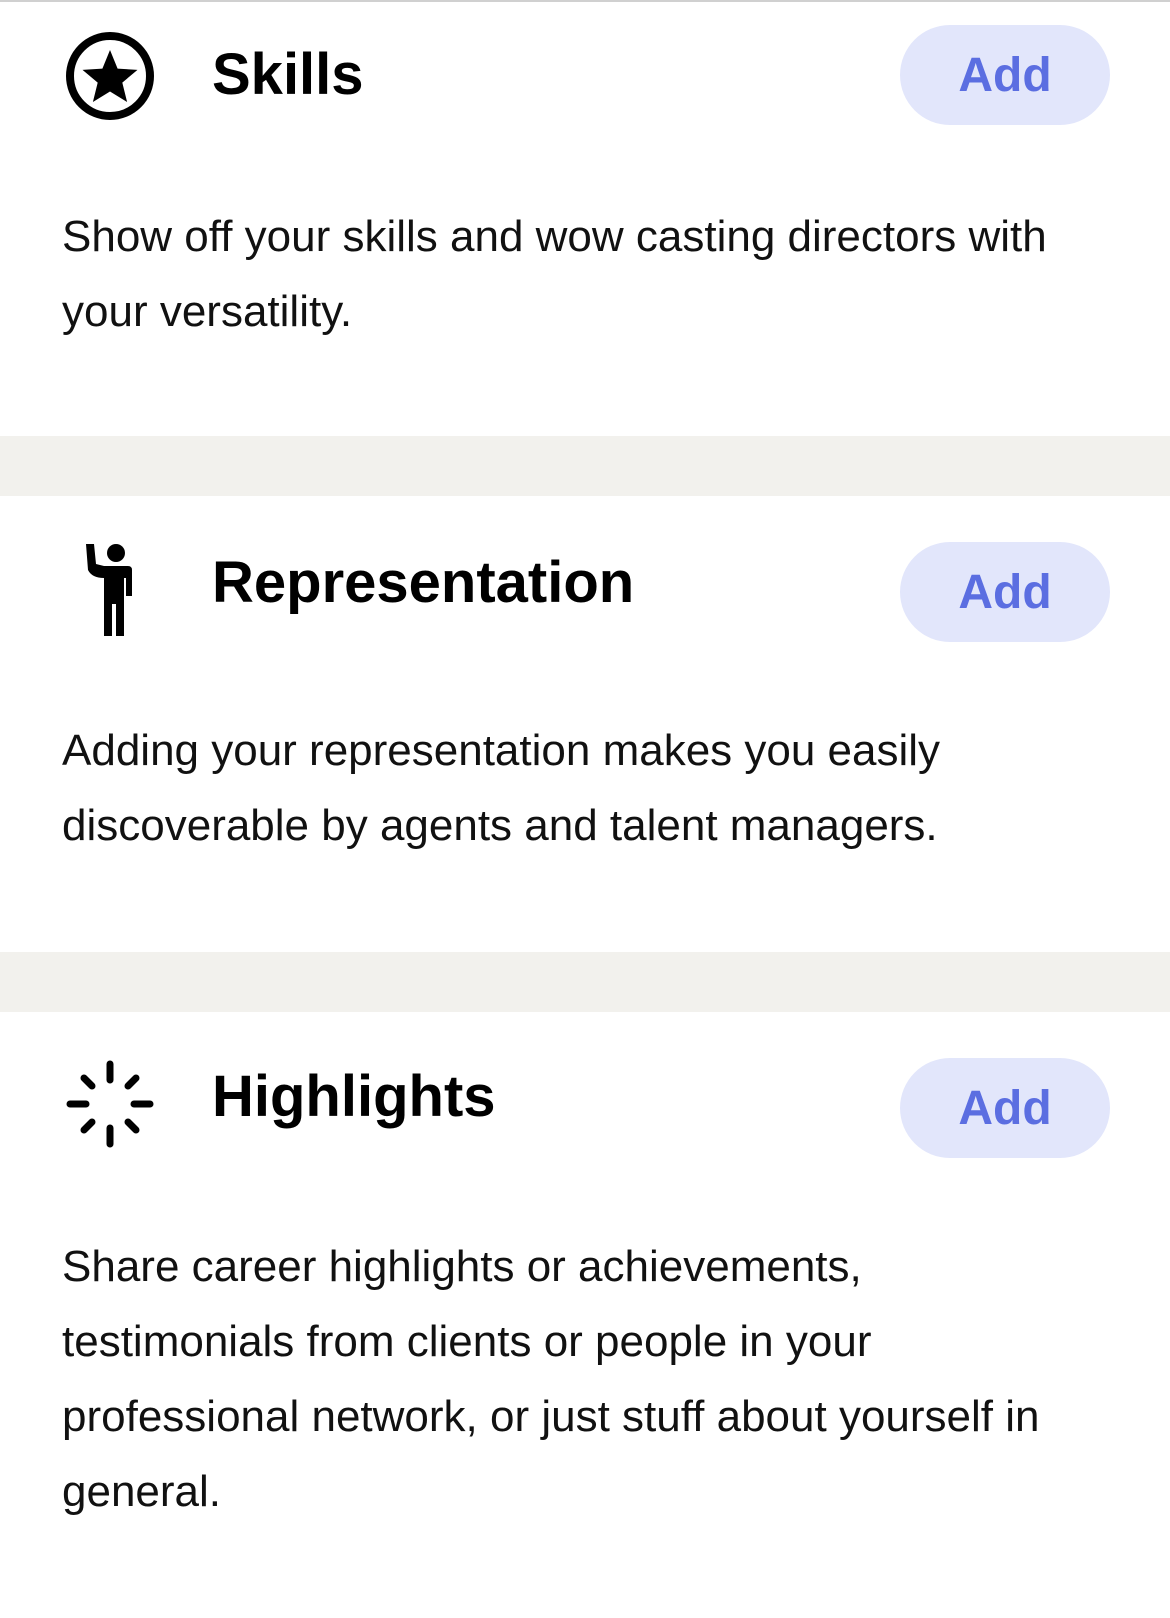 The image size is (1170, 1618). Describe the element at coordinates (288, 74) in the screenshot. I see `section-title: Skills` at that location.